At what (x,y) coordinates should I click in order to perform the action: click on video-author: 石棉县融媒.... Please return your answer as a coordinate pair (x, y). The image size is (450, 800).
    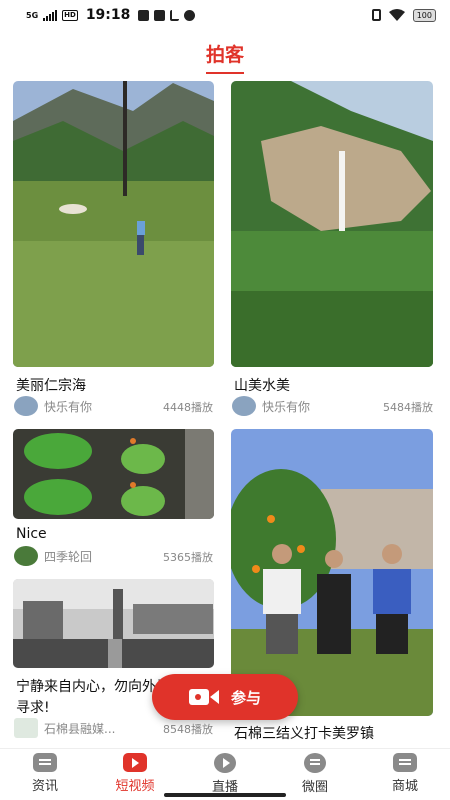
    Looking at the image, I should click on (64, 728).